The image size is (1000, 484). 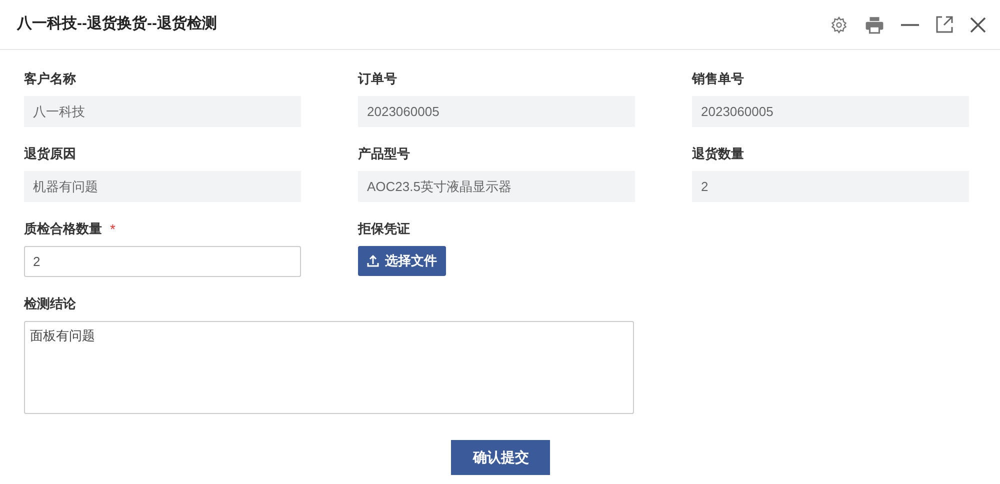 I want to click on field-label: 客户名称, so click(x=50, y=79).